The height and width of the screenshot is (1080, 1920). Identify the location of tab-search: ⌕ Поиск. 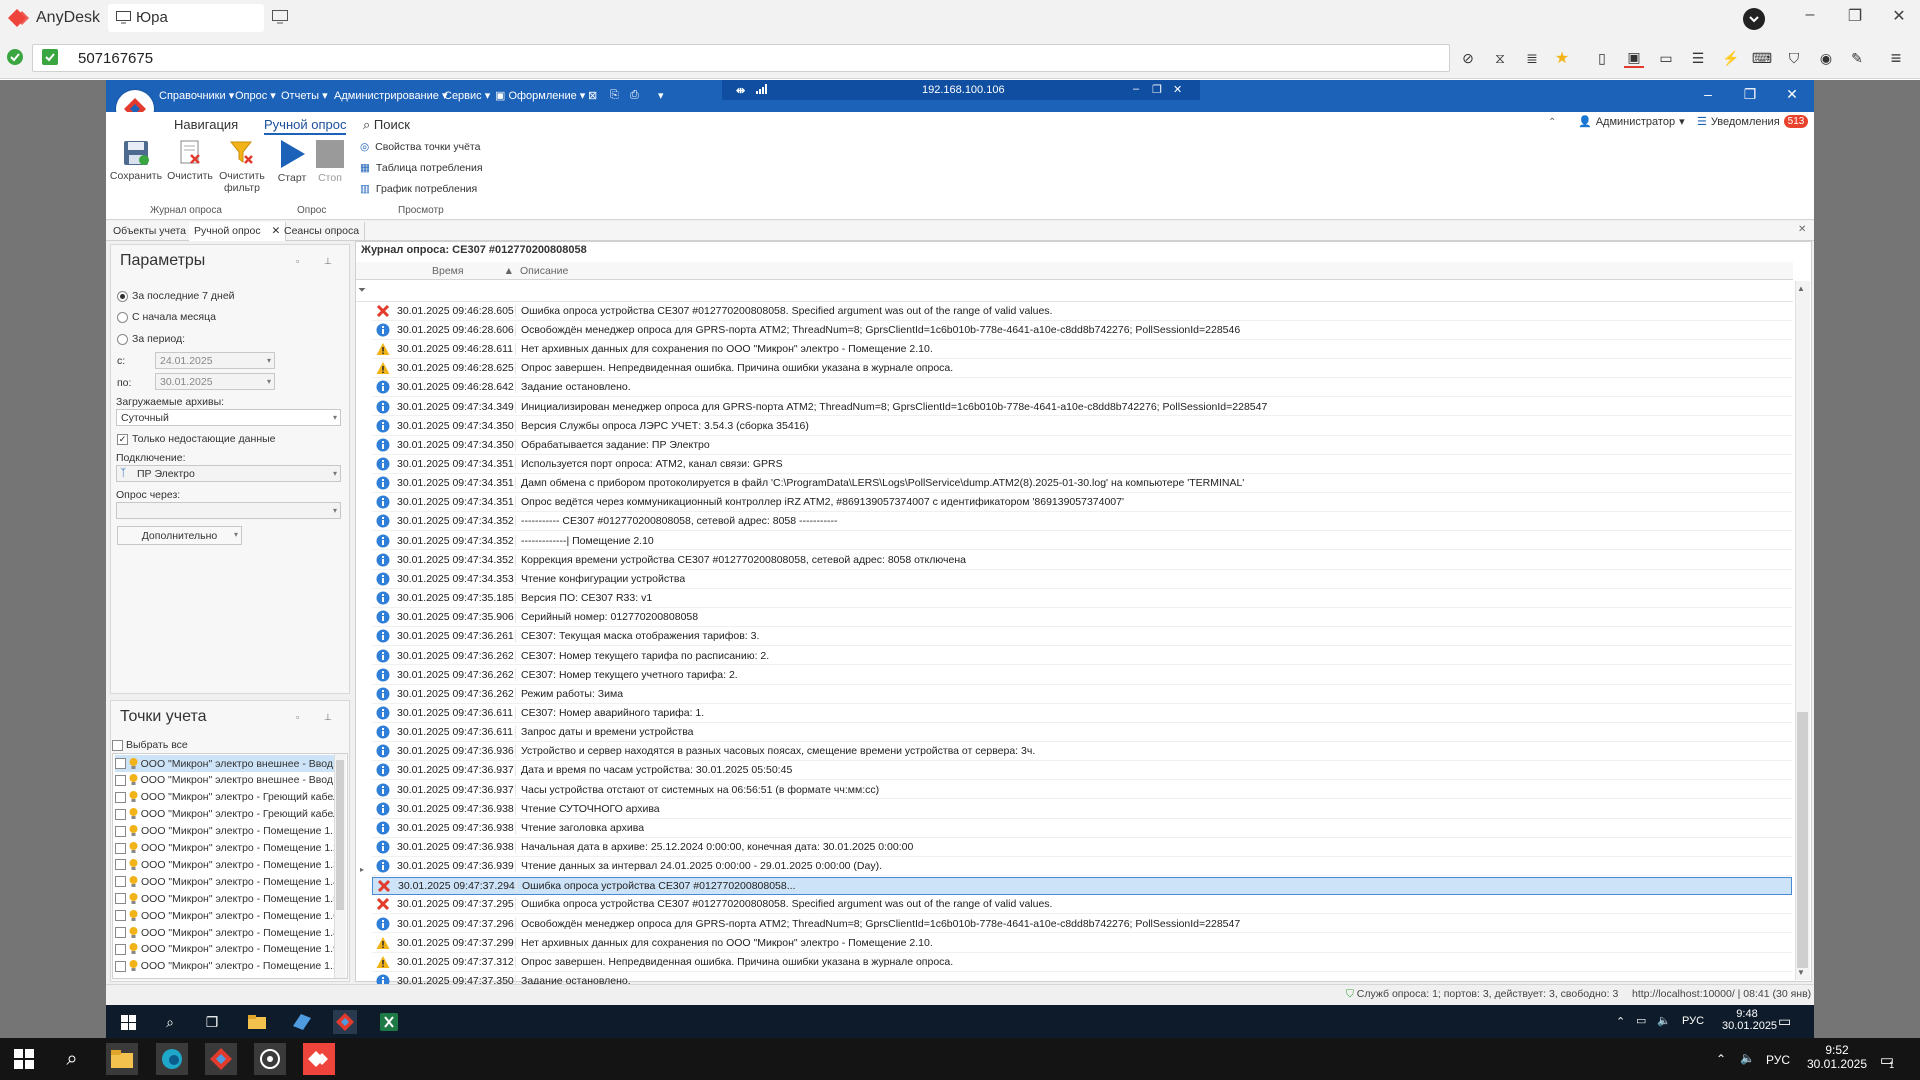
(386, 125).